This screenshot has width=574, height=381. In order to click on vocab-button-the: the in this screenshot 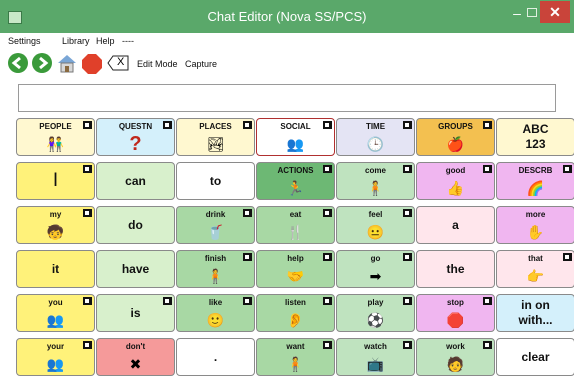, I will do `click(455, 269)`.